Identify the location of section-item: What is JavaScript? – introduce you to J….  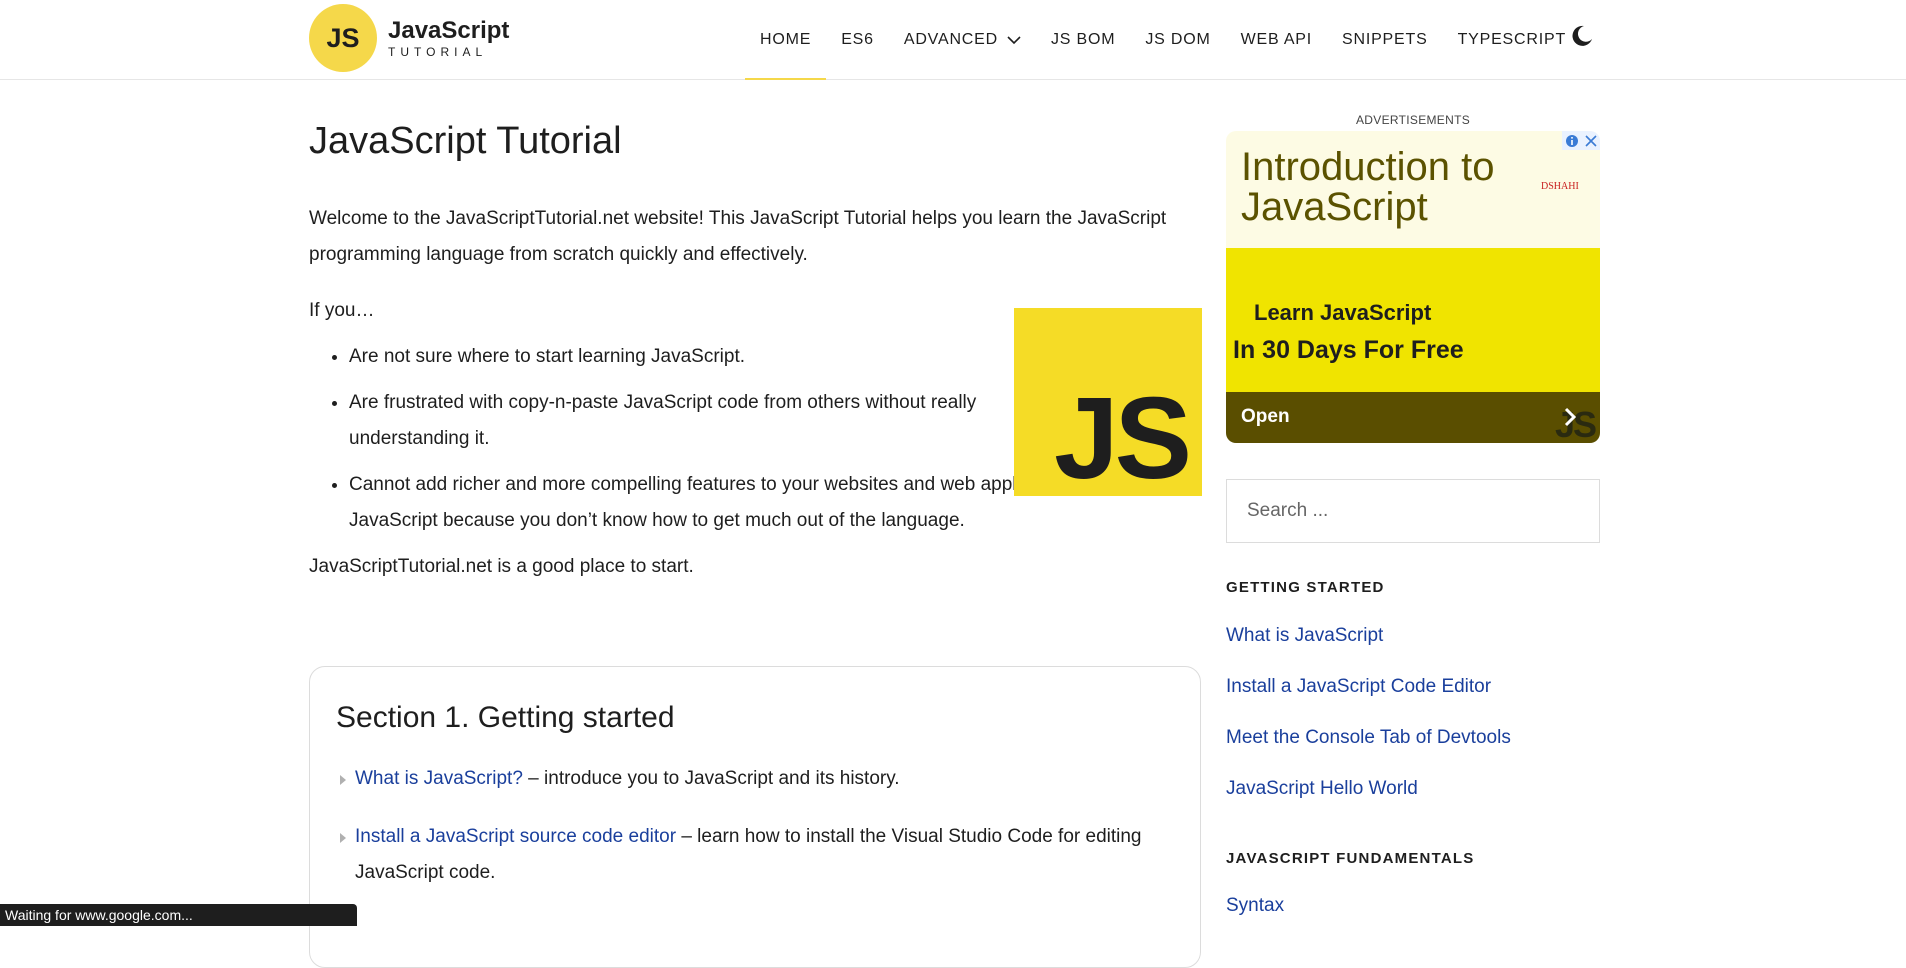
(770, 779).